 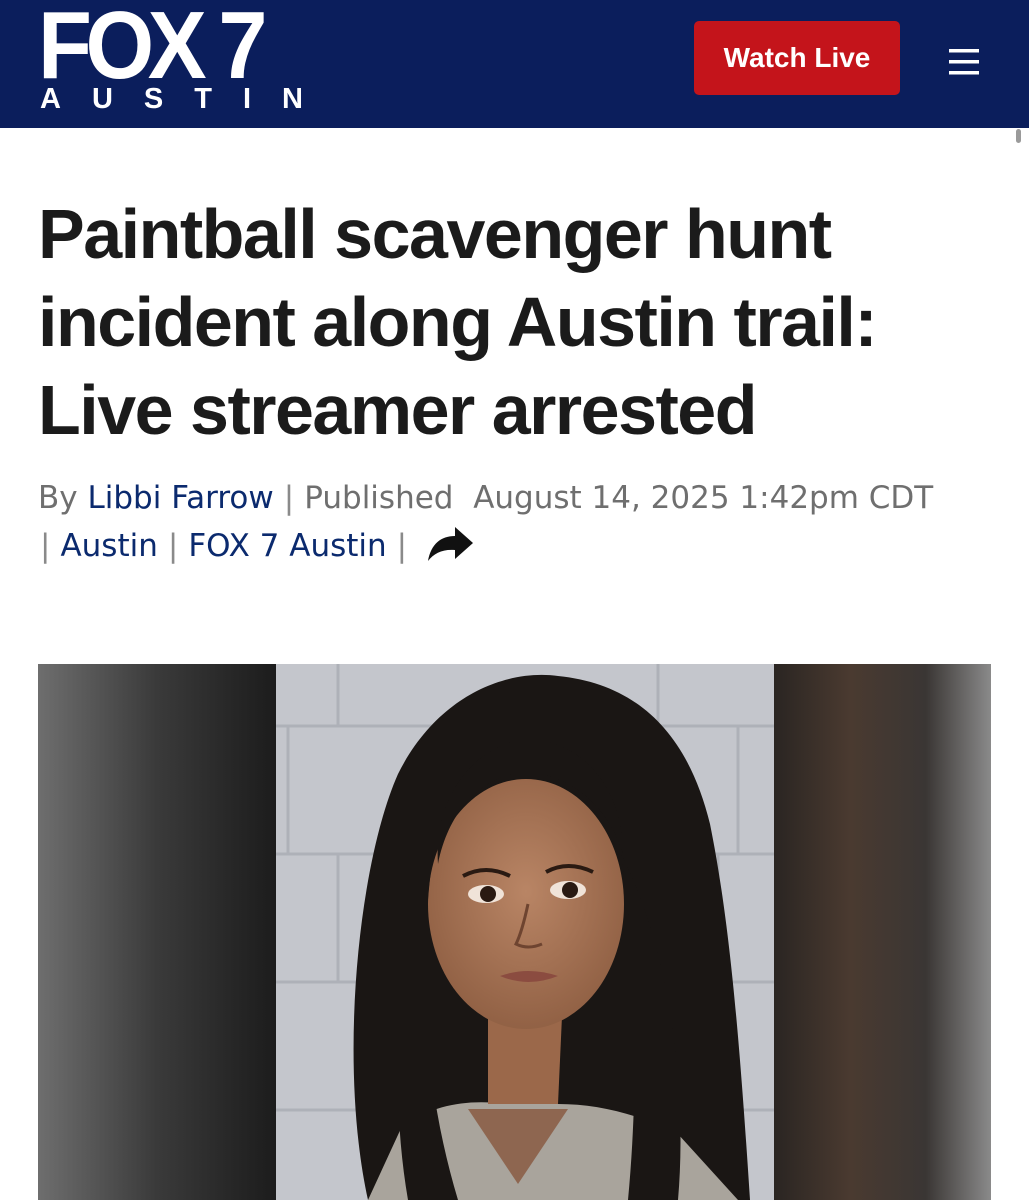 I want to click on logo-main-text: FOX 7, so click(x=152, y=49).